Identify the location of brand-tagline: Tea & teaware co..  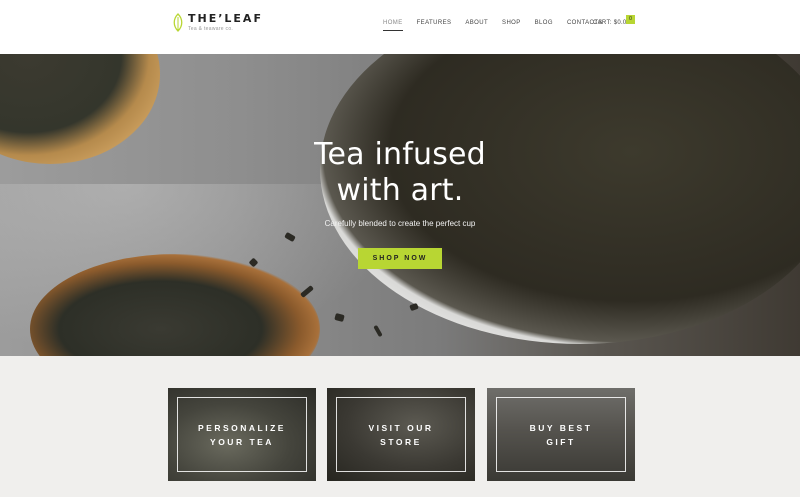
(211, 29).